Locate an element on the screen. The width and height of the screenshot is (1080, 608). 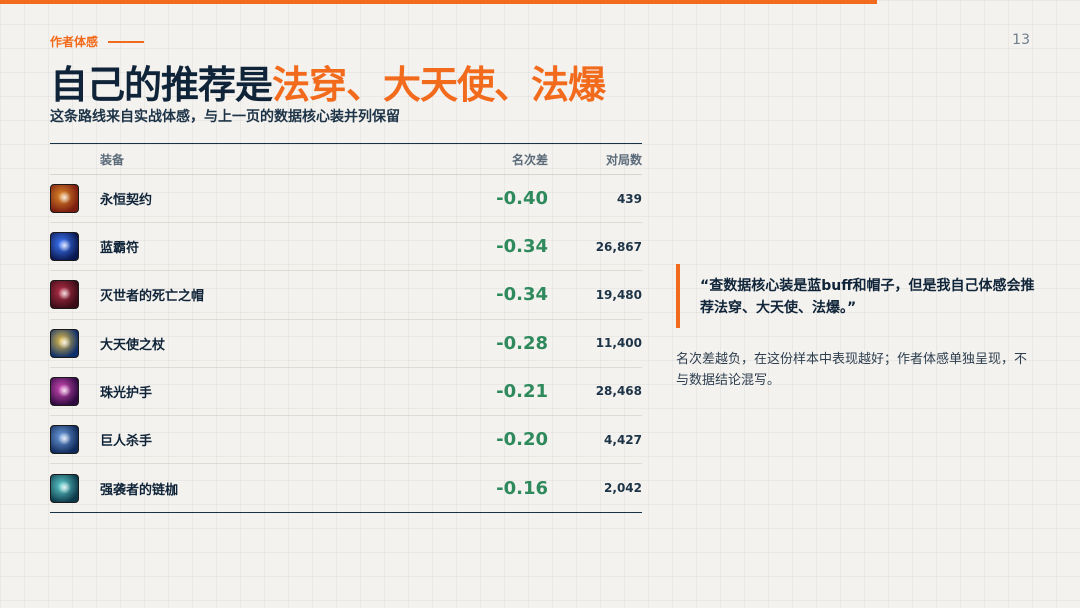
item-name: 永恒契约 is located at coordinates (126, 201).